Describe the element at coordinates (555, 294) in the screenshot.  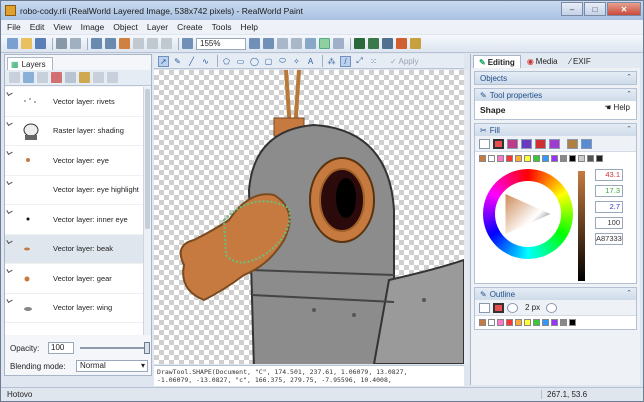
I see `outline-header: ✎ Outline ⌃` at that location.